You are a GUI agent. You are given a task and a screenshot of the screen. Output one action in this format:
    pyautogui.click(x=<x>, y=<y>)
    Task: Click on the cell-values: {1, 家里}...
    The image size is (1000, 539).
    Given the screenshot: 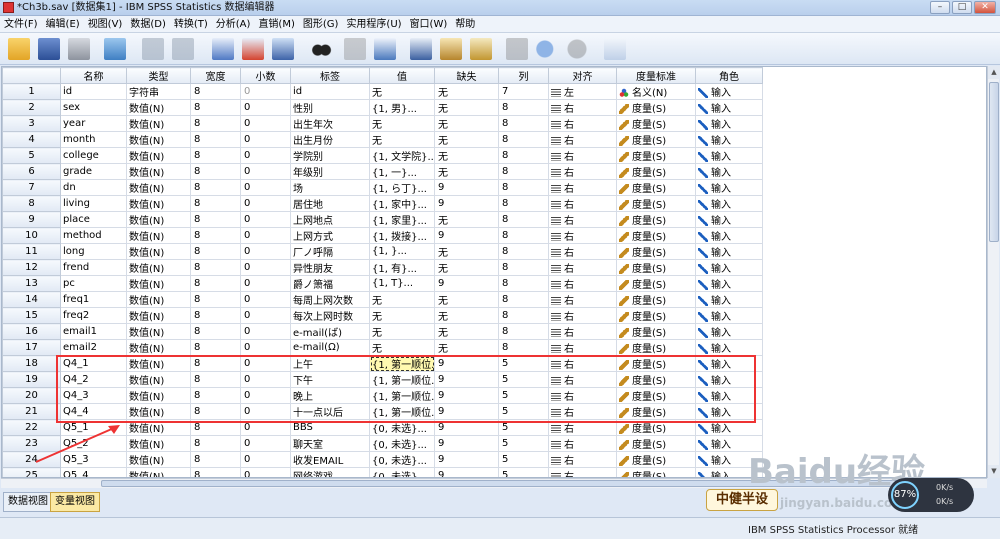 What is the action you would take?
    pyautogui.click(x=402, y=219)
    